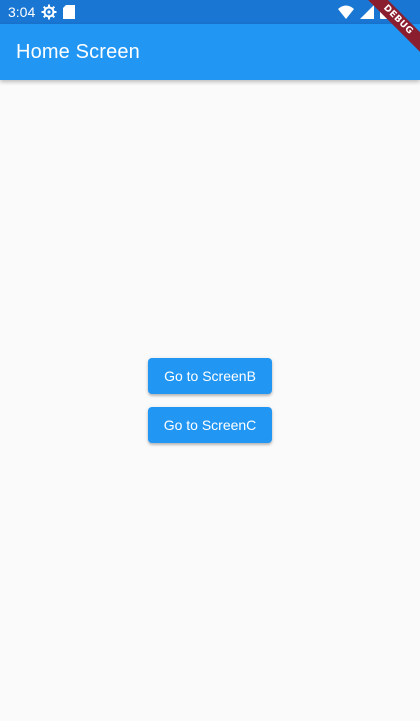 Image resolution: width=420 pixels, height=721 pixels. Describe the element at coordinates (346, 12) in the screenshot. I see `wifi-icon` at that location.